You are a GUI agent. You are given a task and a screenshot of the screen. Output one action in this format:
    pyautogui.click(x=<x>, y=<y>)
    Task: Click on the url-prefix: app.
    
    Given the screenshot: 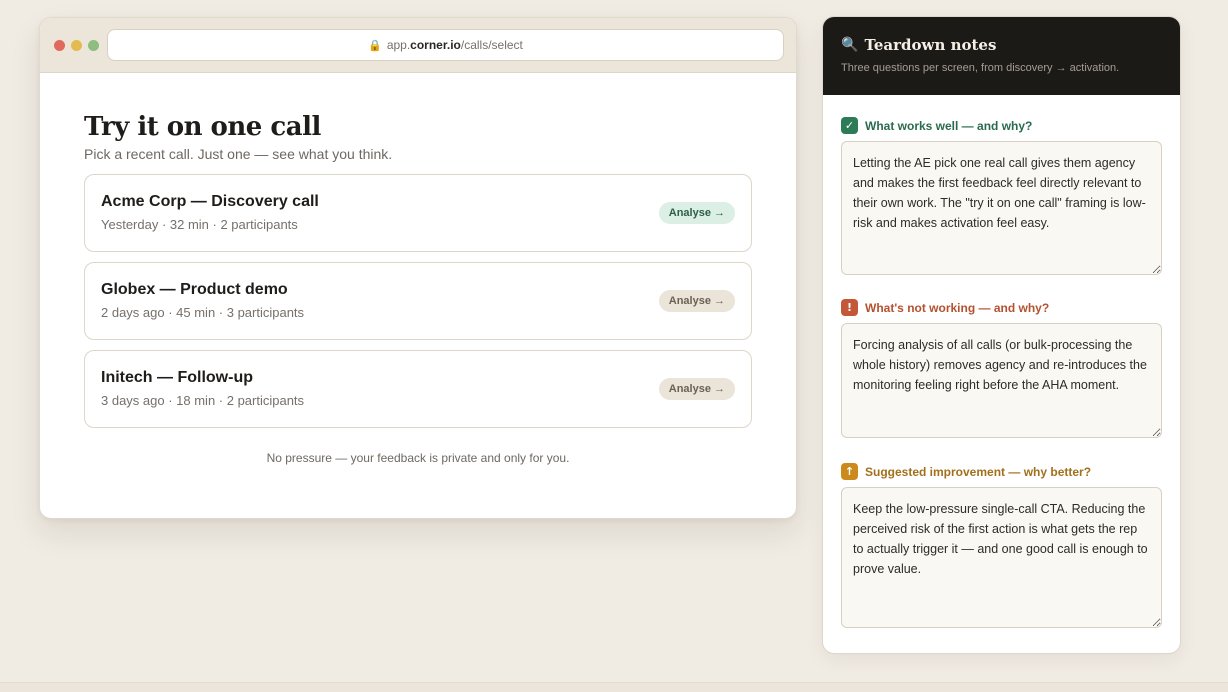 What is the action you would take?
    pyautogui.click(x=398, y=45)
    